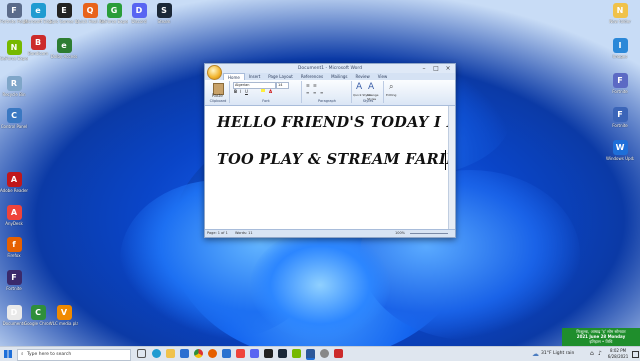  Describe the element at coordinates (391, 95) in the screenshot. I see `editing-button: Editing` at that location.